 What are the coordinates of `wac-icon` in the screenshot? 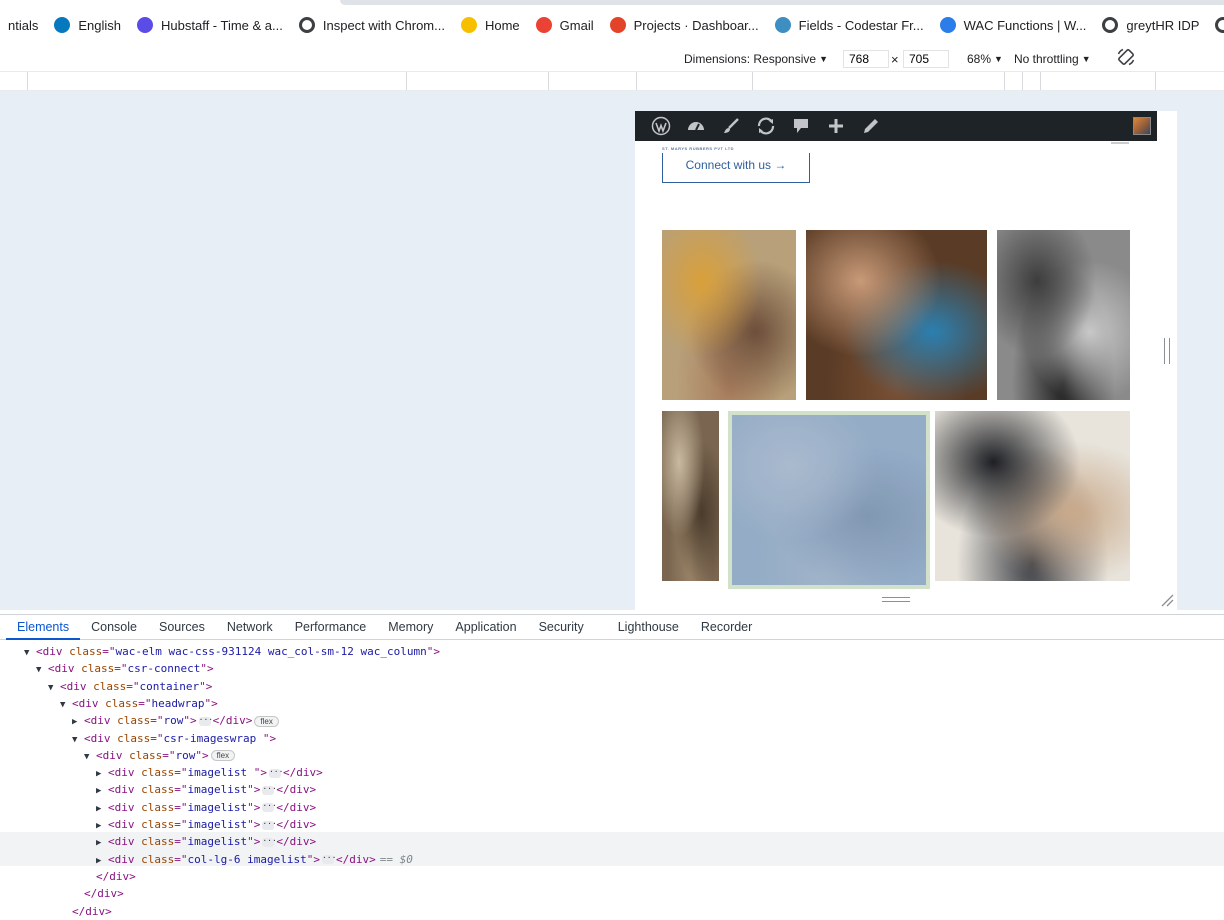 It's located at (947, 25).